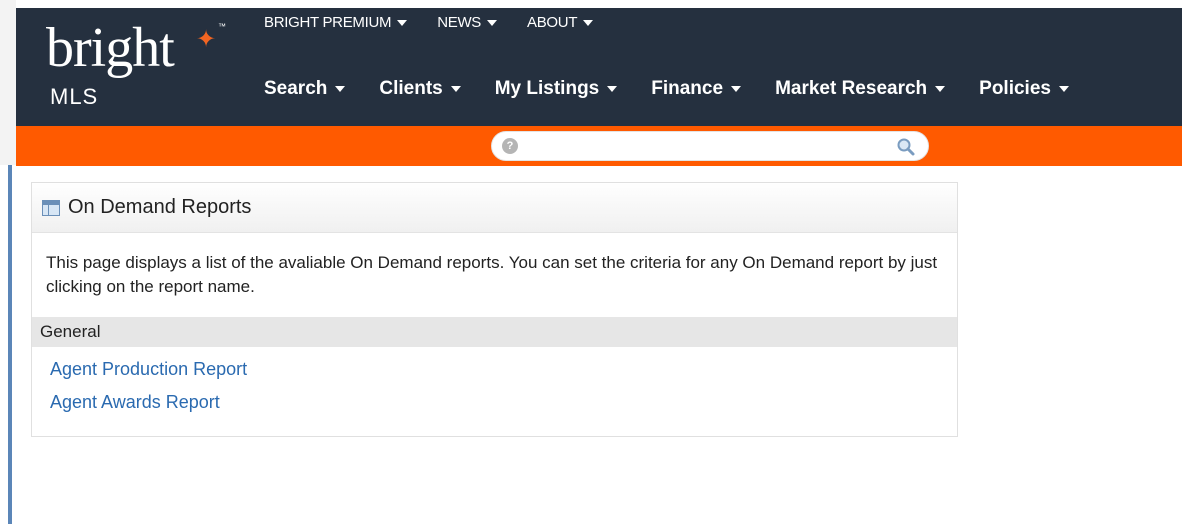  Describe the element at coordinates (51, 207) in the screenshot. I see `report-icon` at that location.